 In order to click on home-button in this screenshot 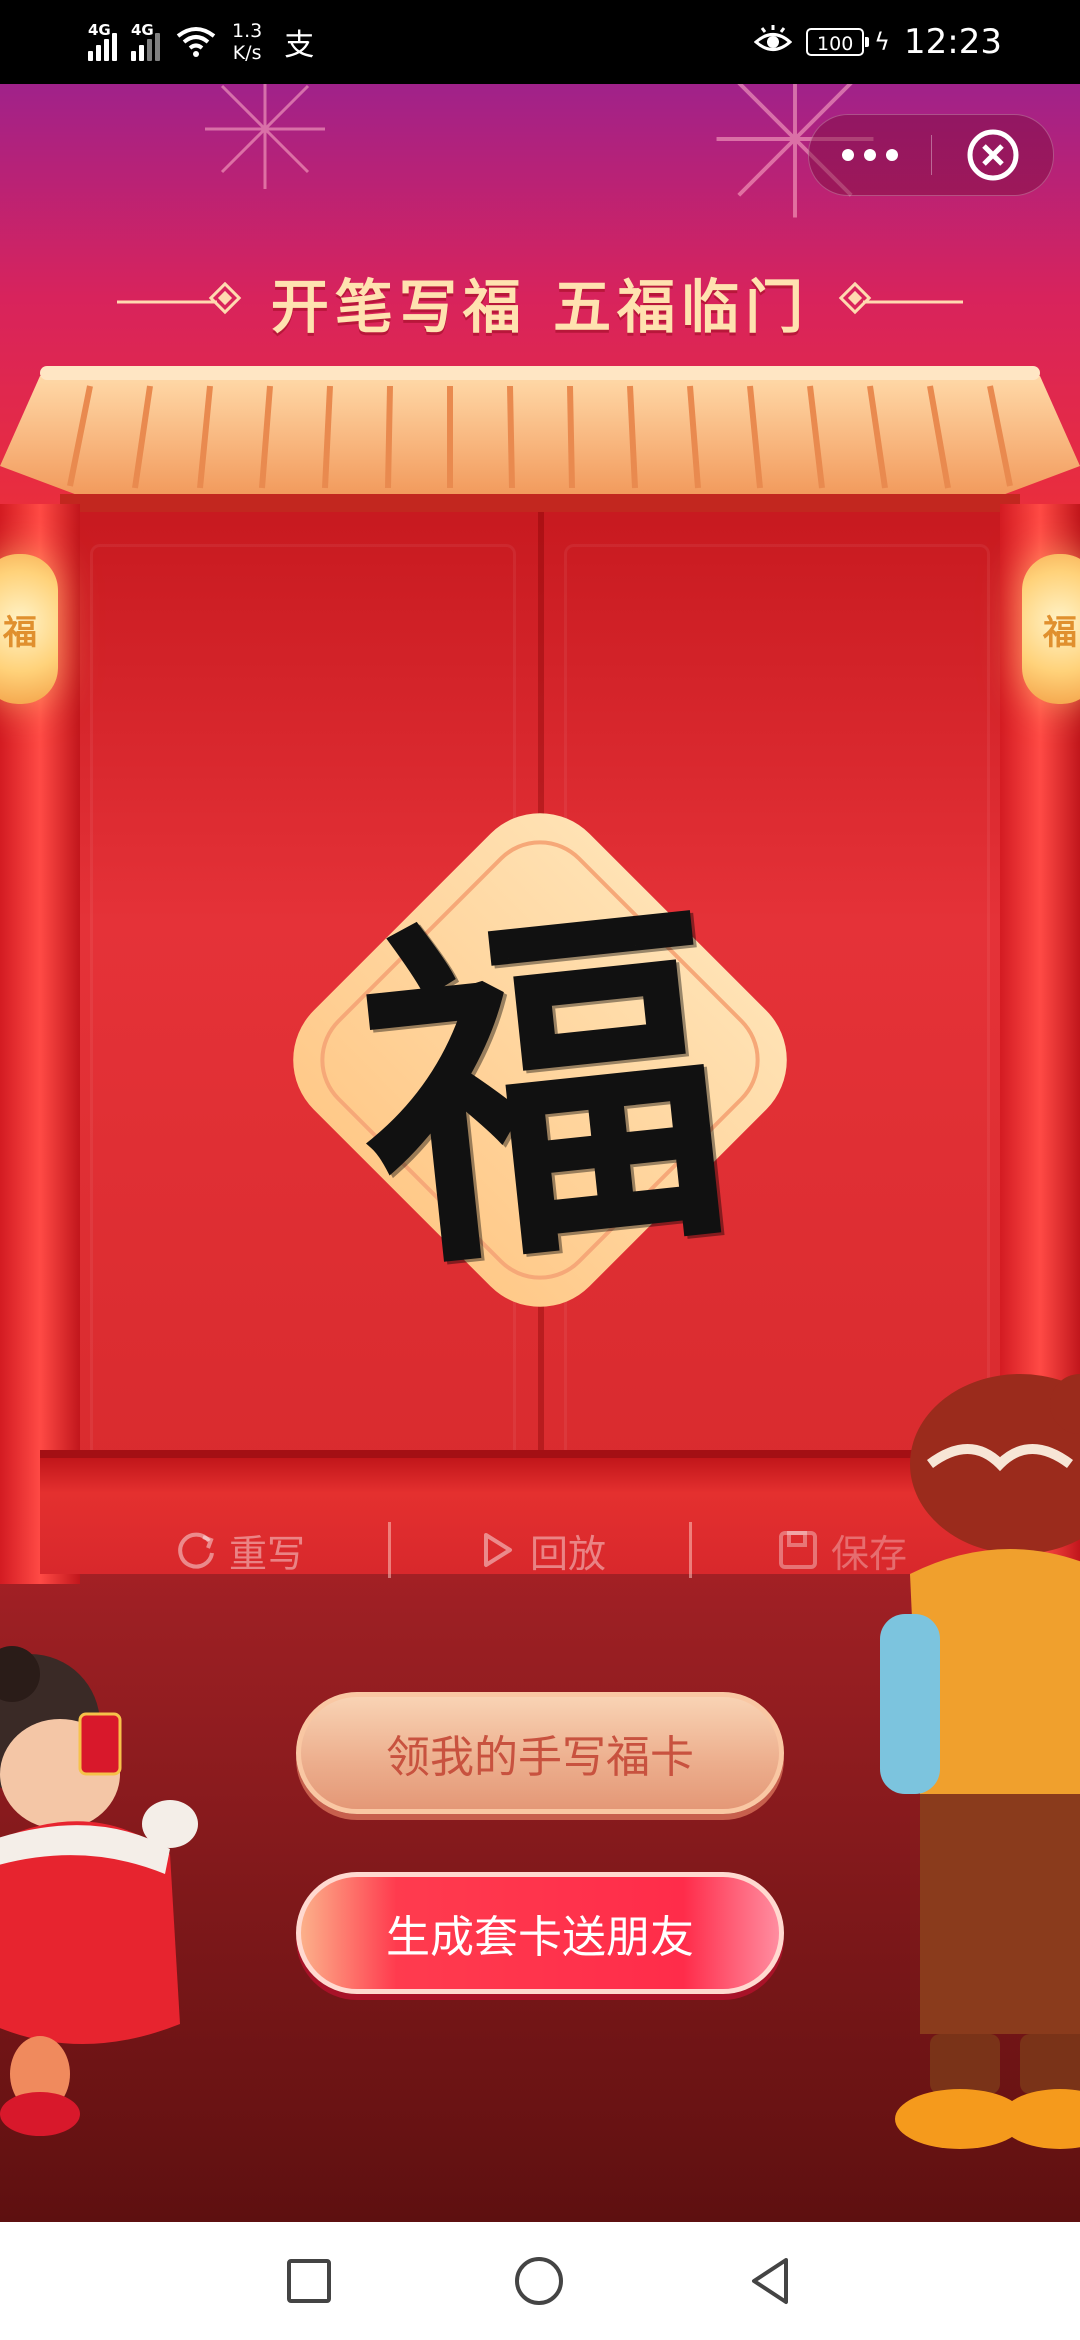, I will do `click(539, 2281)`.